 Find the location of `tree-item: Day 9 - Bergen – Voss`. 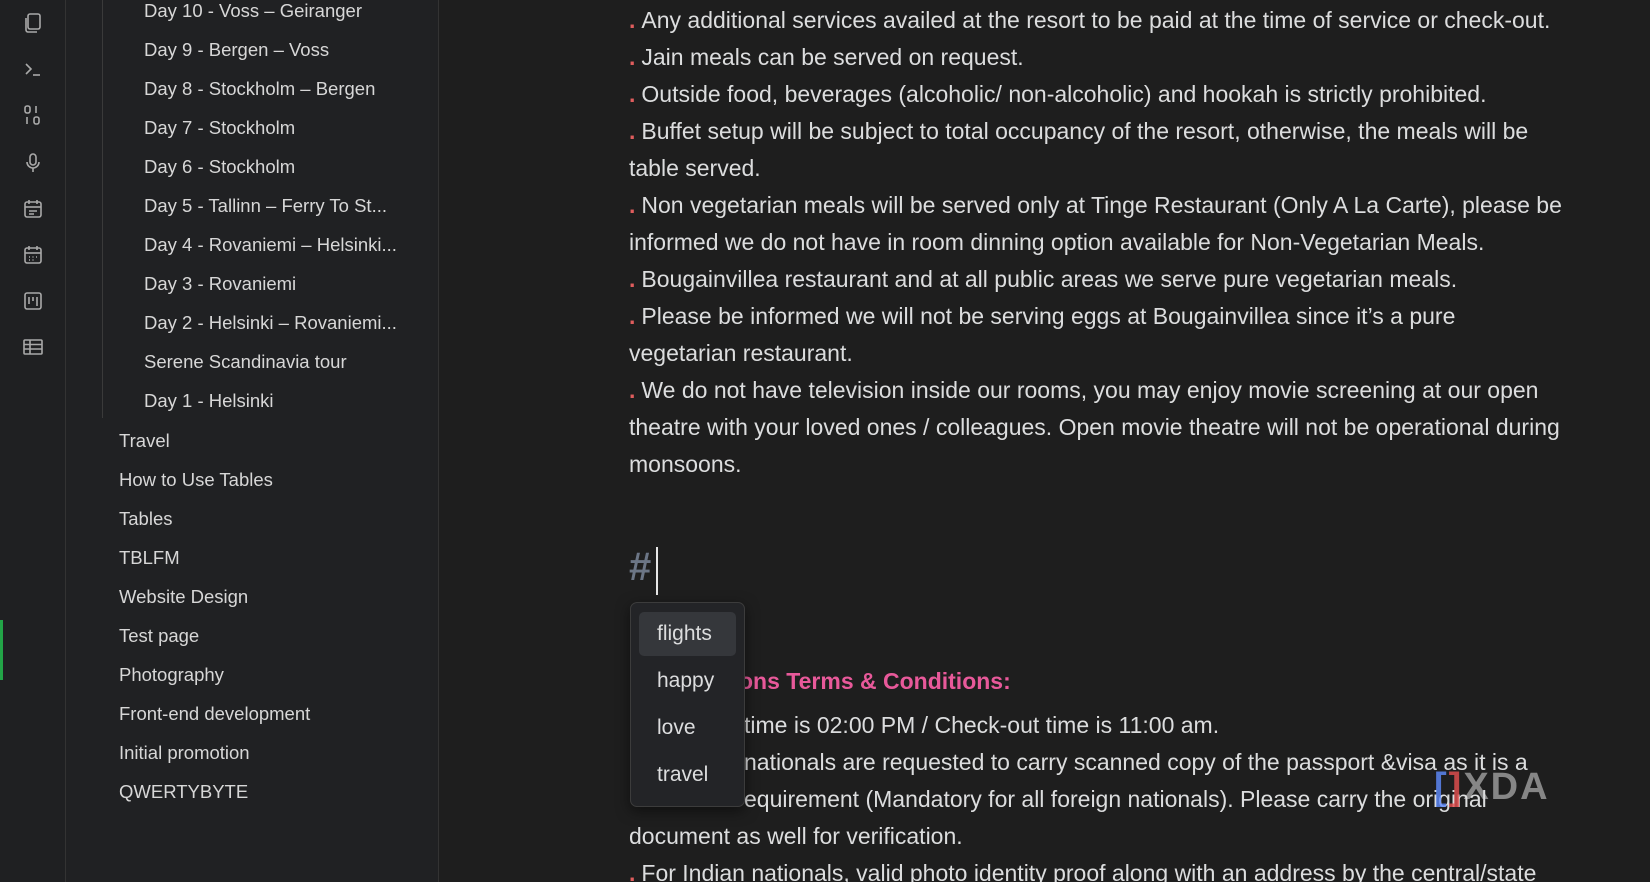

tree-item: Day 9 - Bergen – Voss is located at coordinates (279, 50).